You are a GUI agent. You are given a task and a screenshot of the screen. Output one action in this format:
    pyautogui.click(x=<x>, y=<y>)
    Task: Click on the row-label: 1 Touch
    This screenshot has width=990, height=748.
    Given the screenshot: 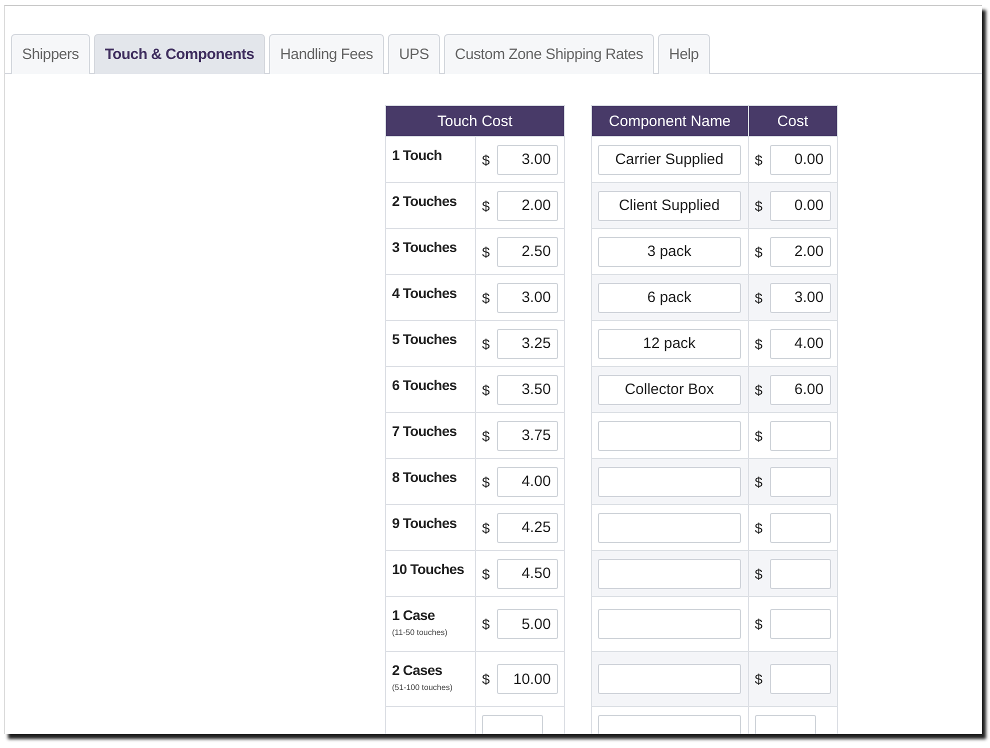 What is the action you would take?
    pyautogui.click(x=417, y=155)
    